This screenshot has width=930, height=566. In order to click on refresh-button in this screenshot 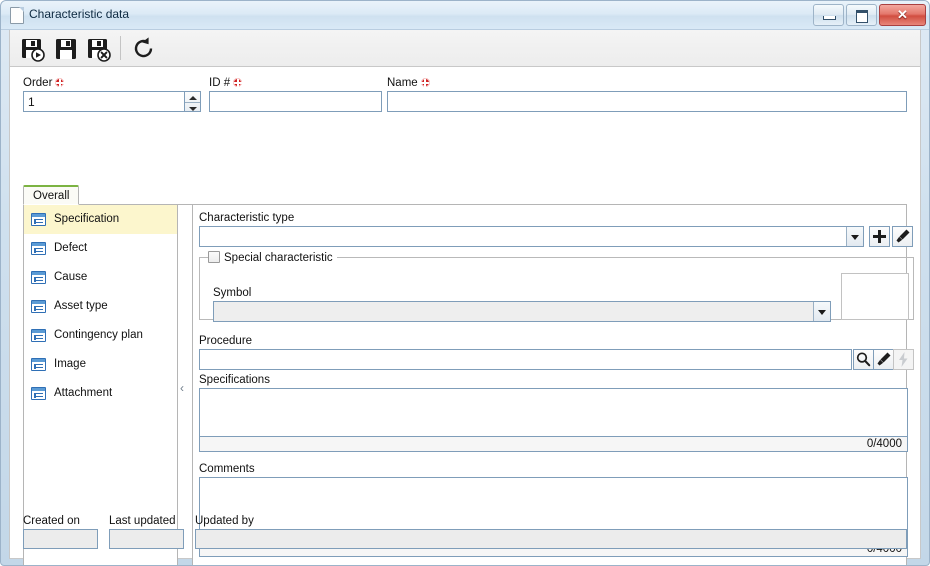, I will do `click(144, 48)`.